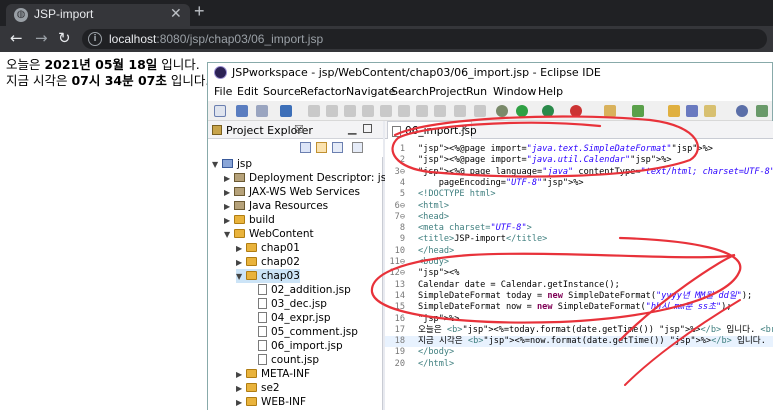 This screenshot has width=773, height=410. Describe the element at coordinates (502, 111) in the screenshot. I see `debug-icon` at that location.